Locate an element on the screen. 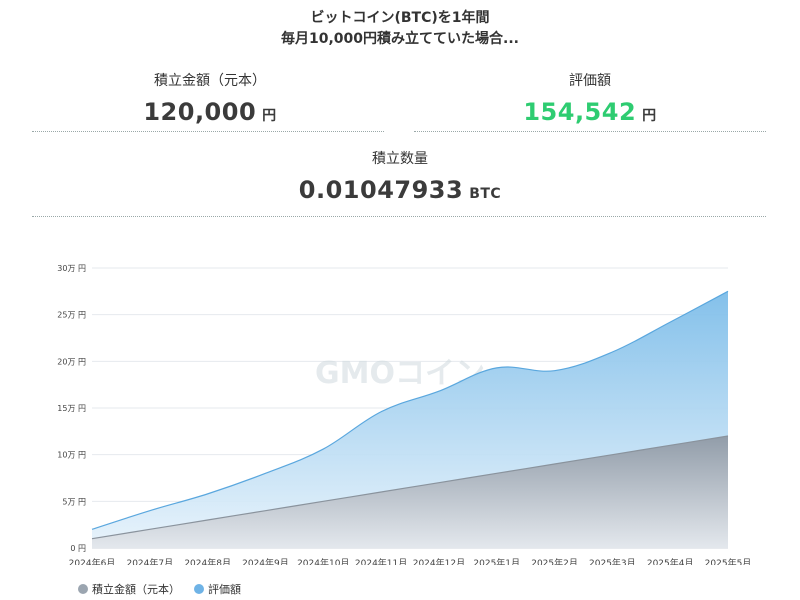 This screenshot has width=800, height=600. x-tick-label: 2024年7月 is located at coordinates (149, 561).